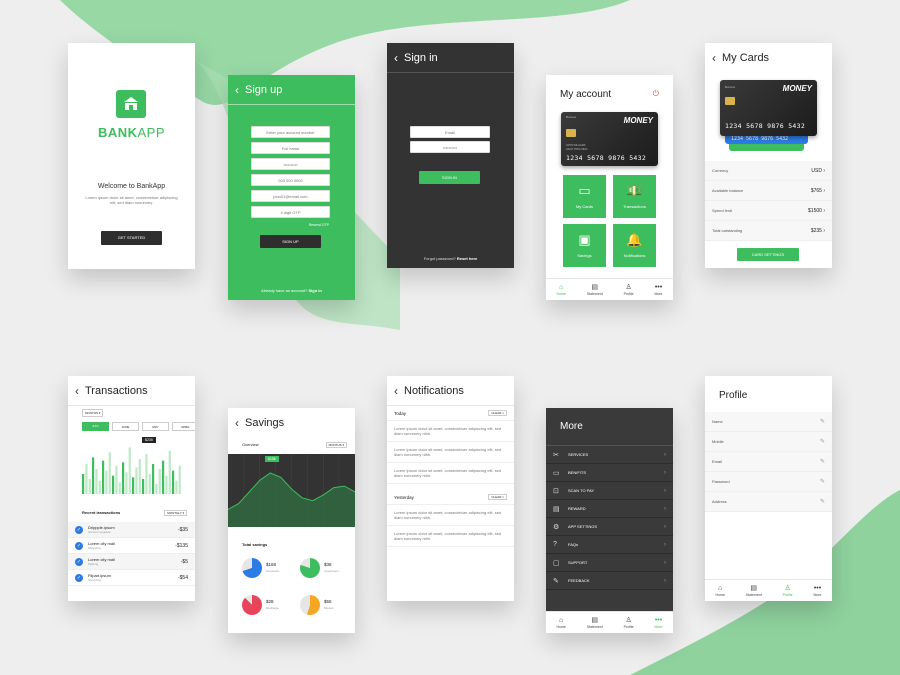 This screenshot has width=900, height=675. I want to click on reset-link: Reset here, so click(467, 258).